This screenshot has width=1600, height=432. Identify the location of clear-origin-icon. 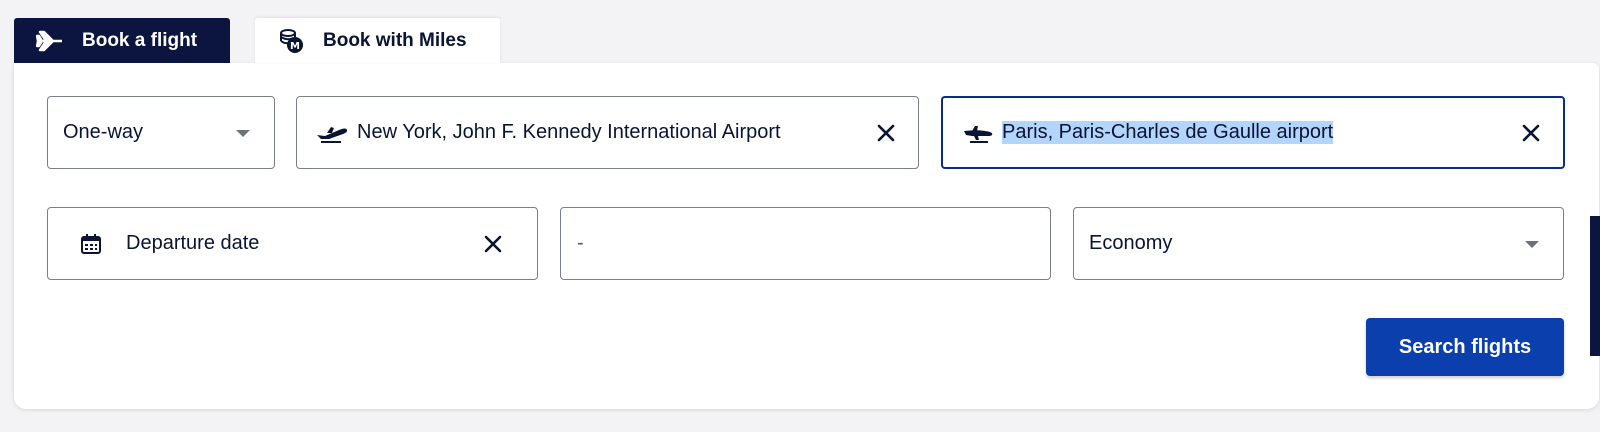
(886, 133).